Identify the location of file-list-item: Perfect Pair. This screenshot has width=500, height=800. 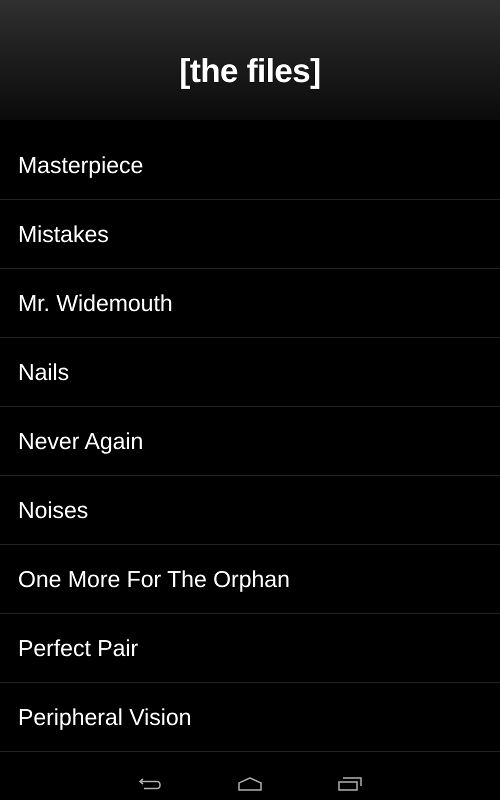
(250, 648).